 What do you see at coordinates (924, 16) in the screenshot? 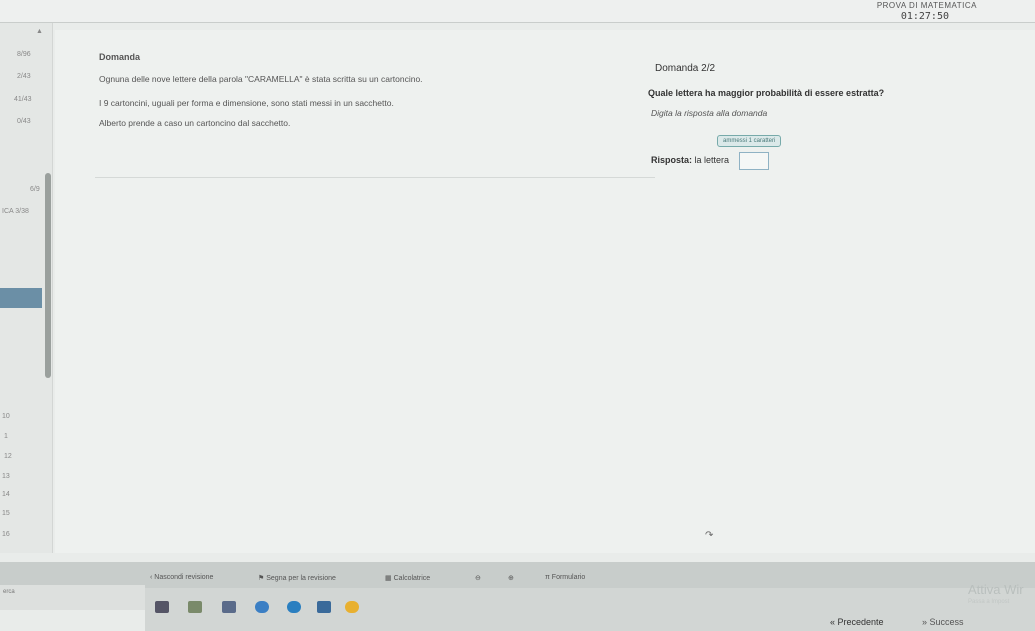
I see `timer: 01:27:50` at bounding box center [924, 16].